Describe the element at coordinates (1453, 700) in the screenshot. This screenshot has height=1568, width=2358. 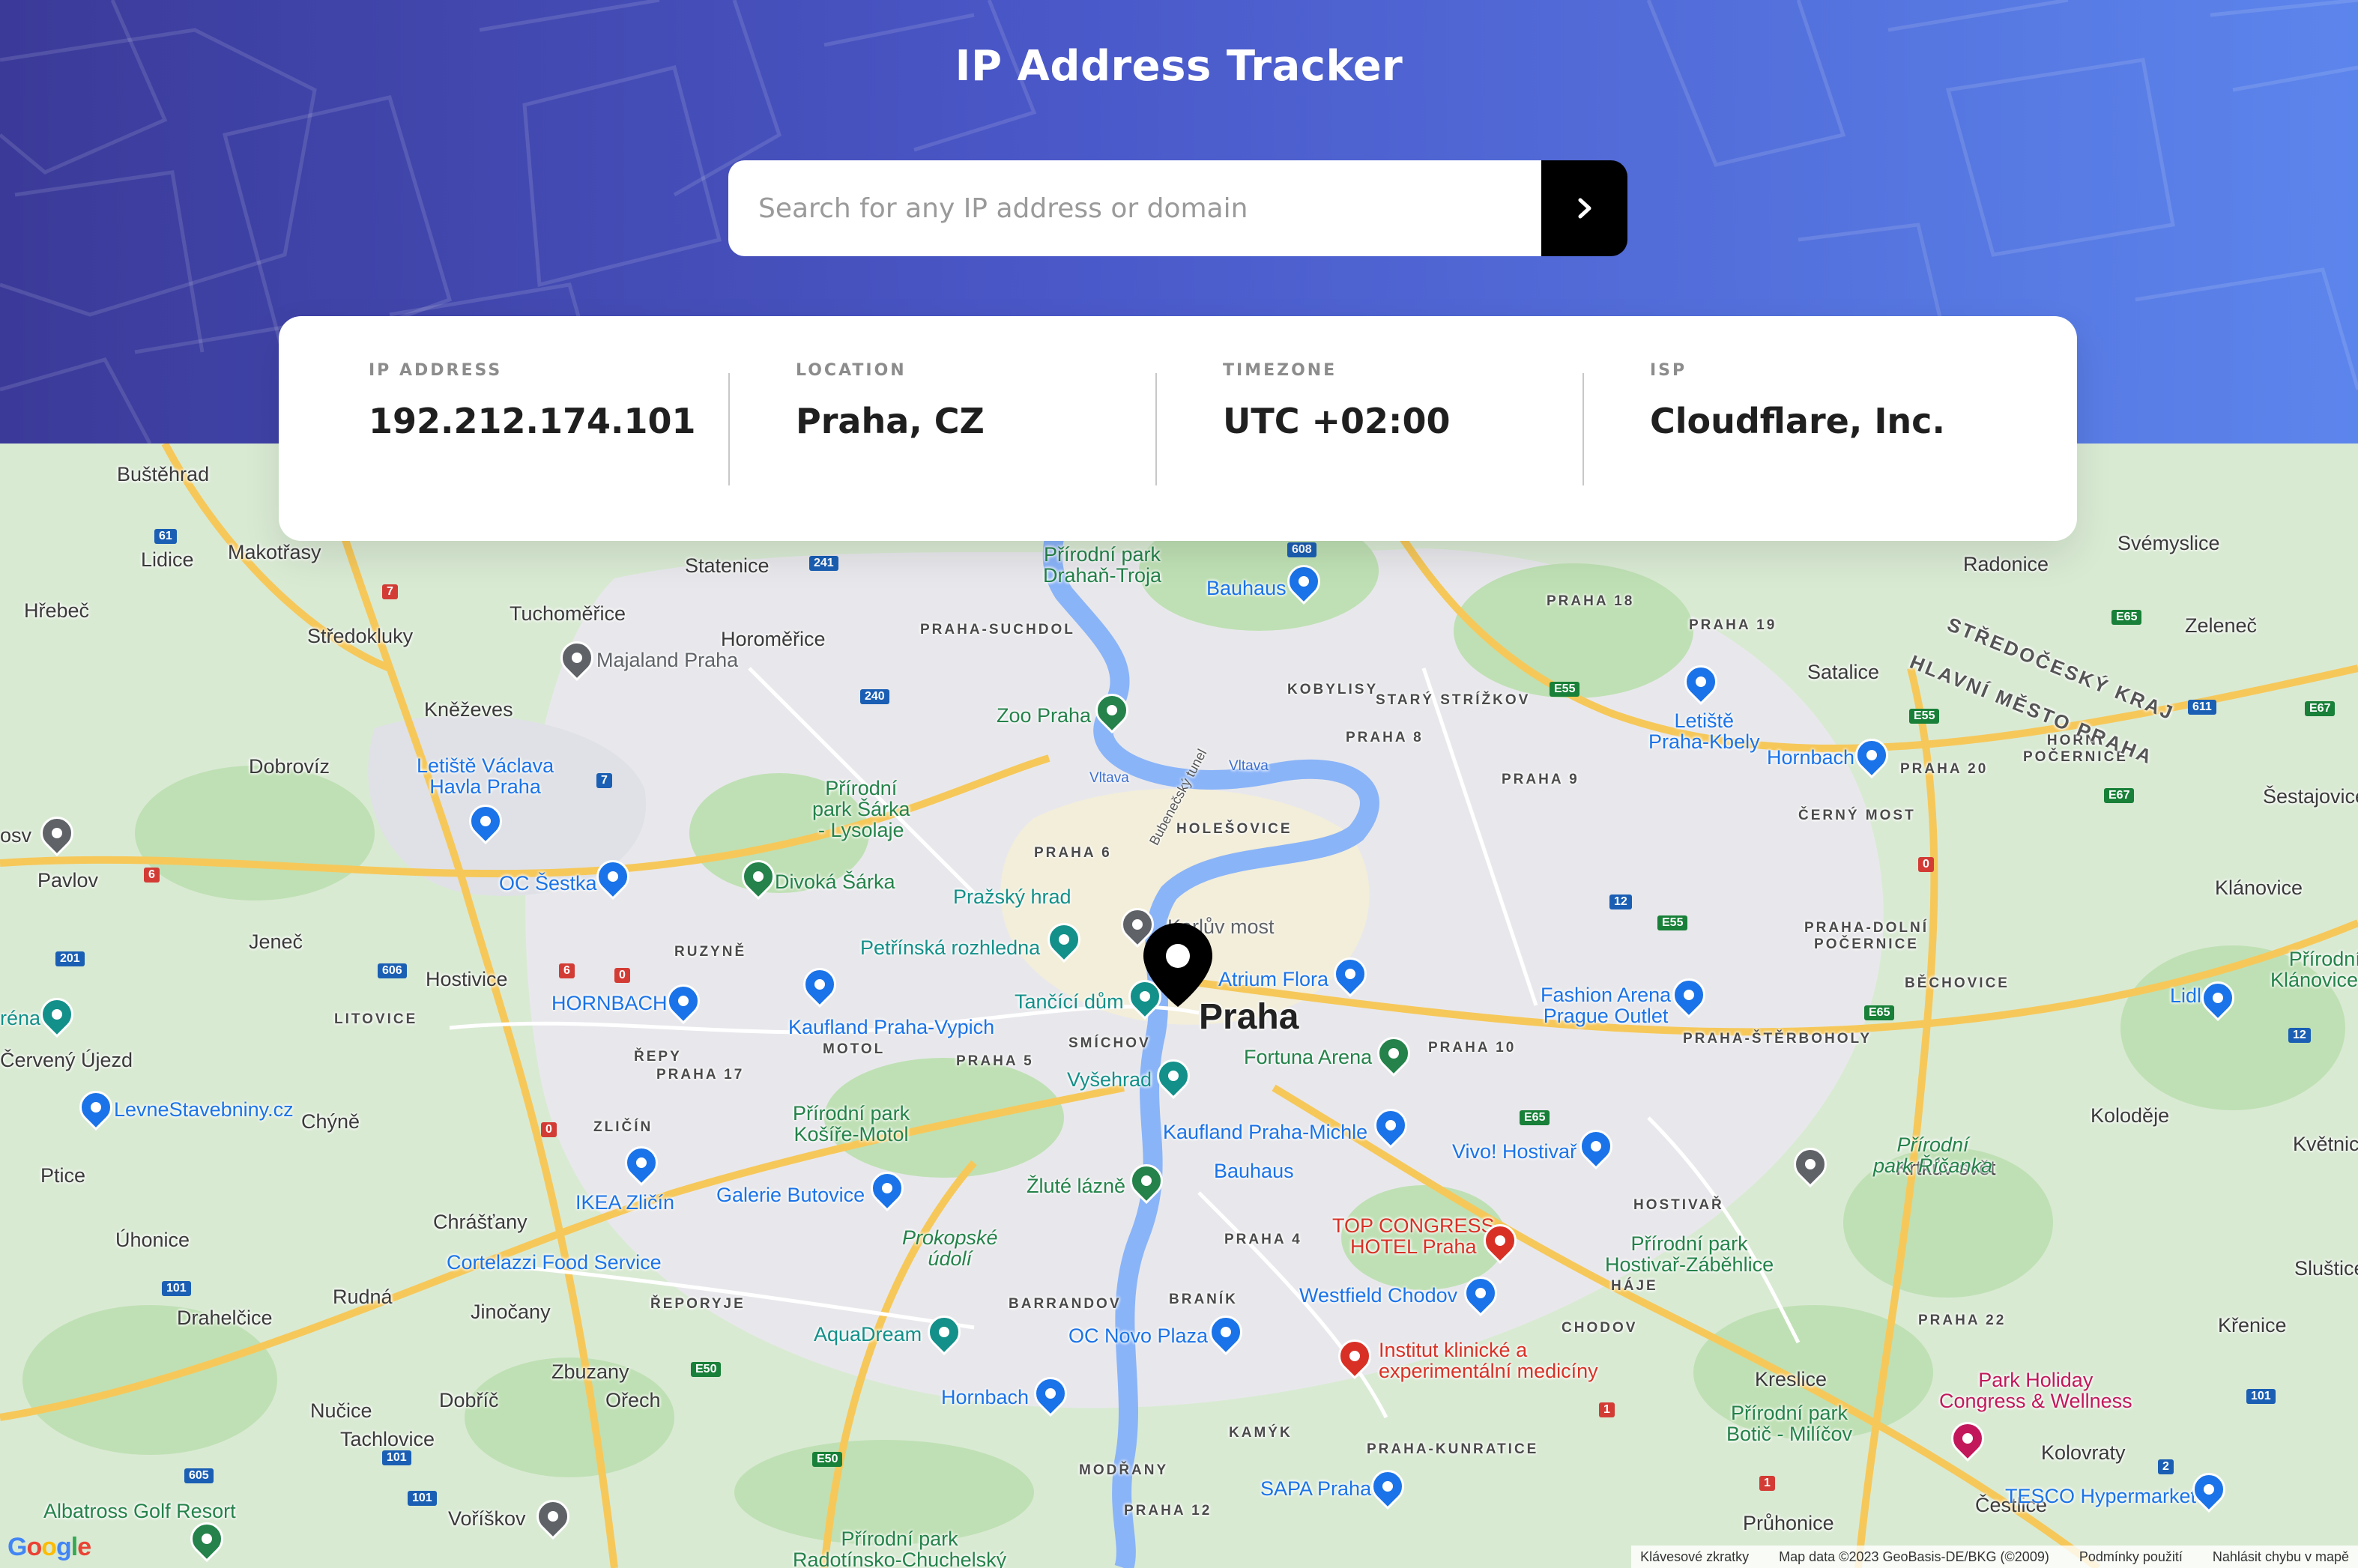
I see `district-label: STARÝ STRÍŽKOV` at that location.